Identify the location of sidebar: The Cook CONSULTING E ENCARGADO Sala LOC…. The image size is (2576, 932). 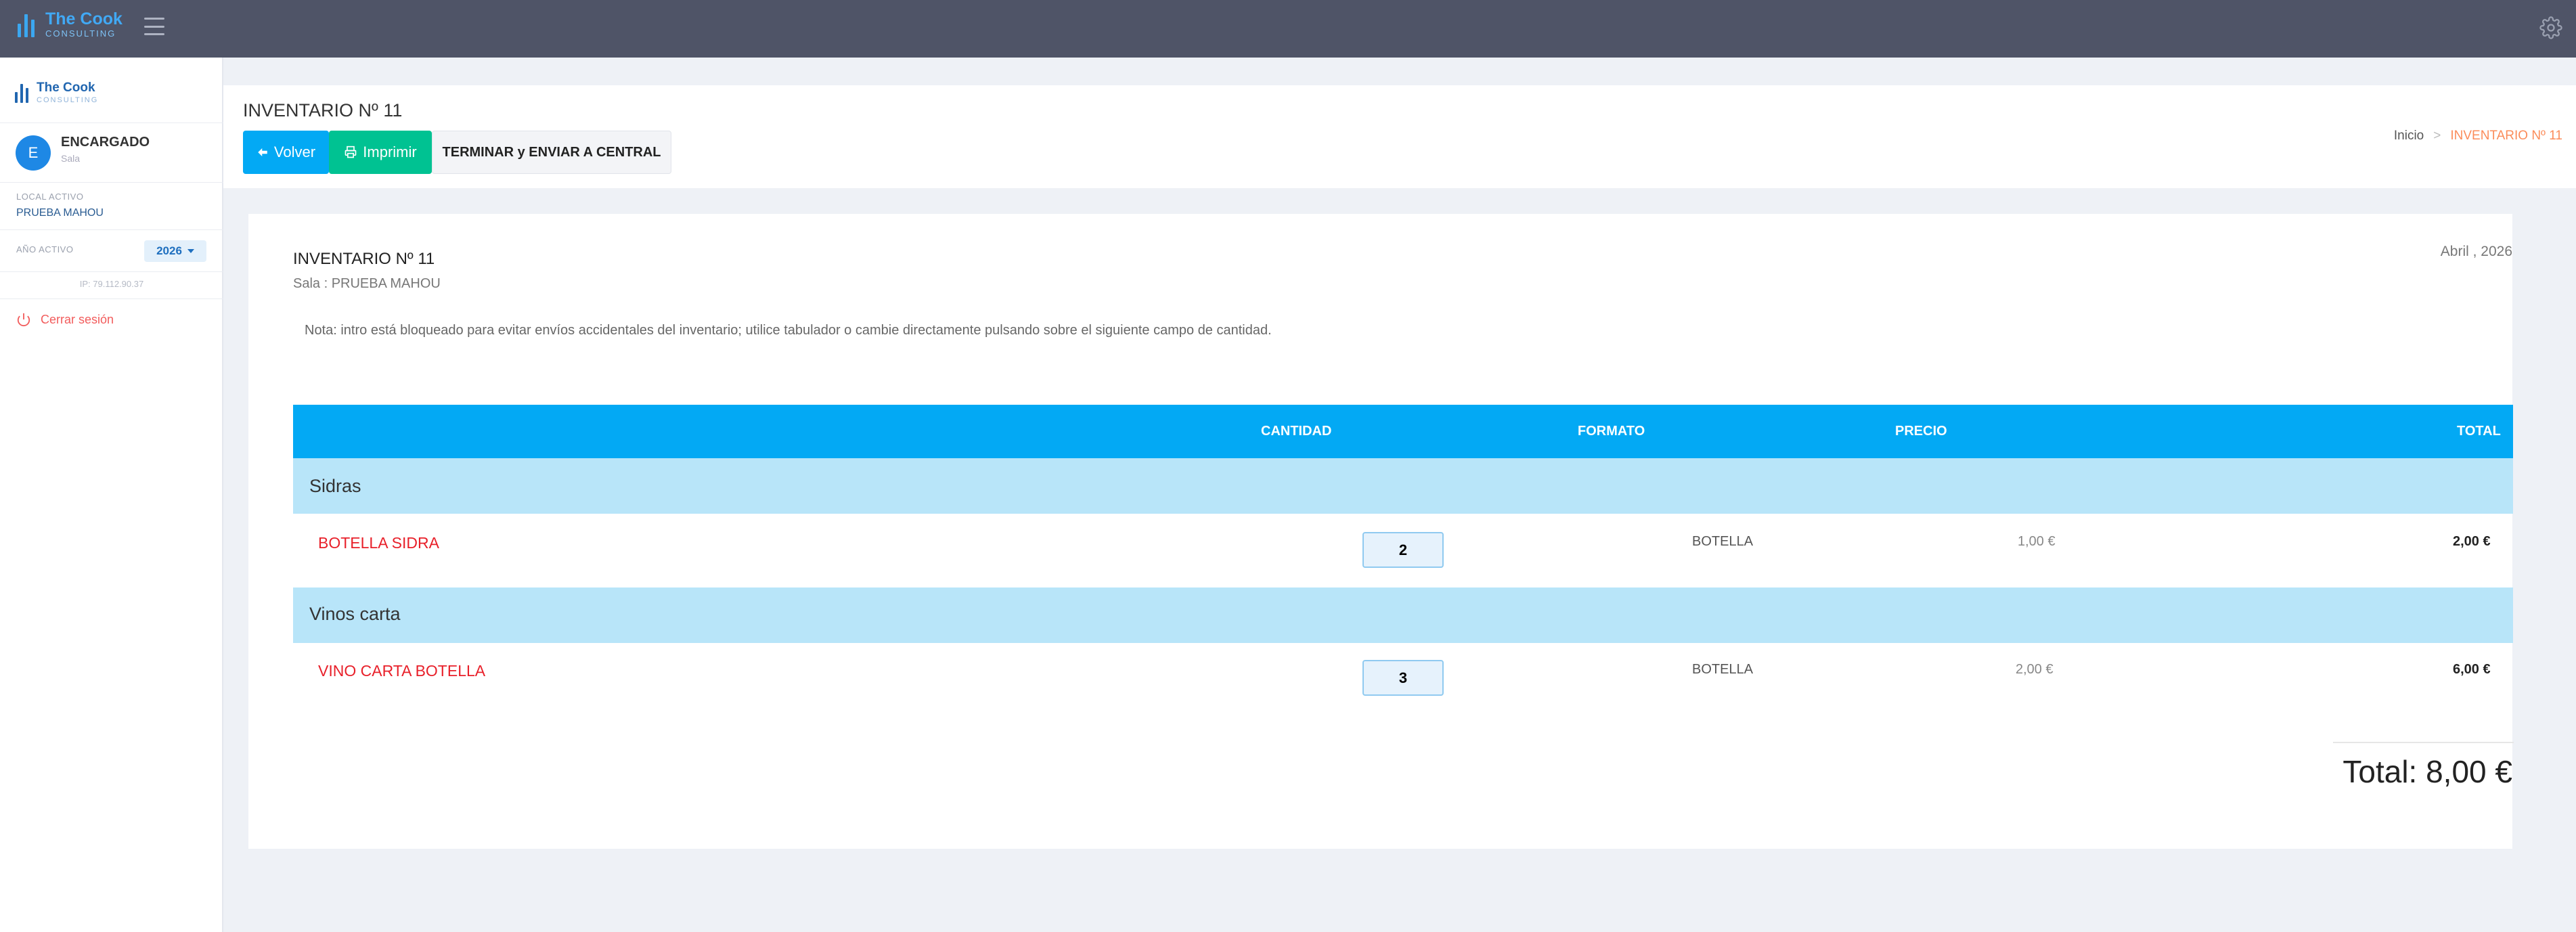
(111, 495).